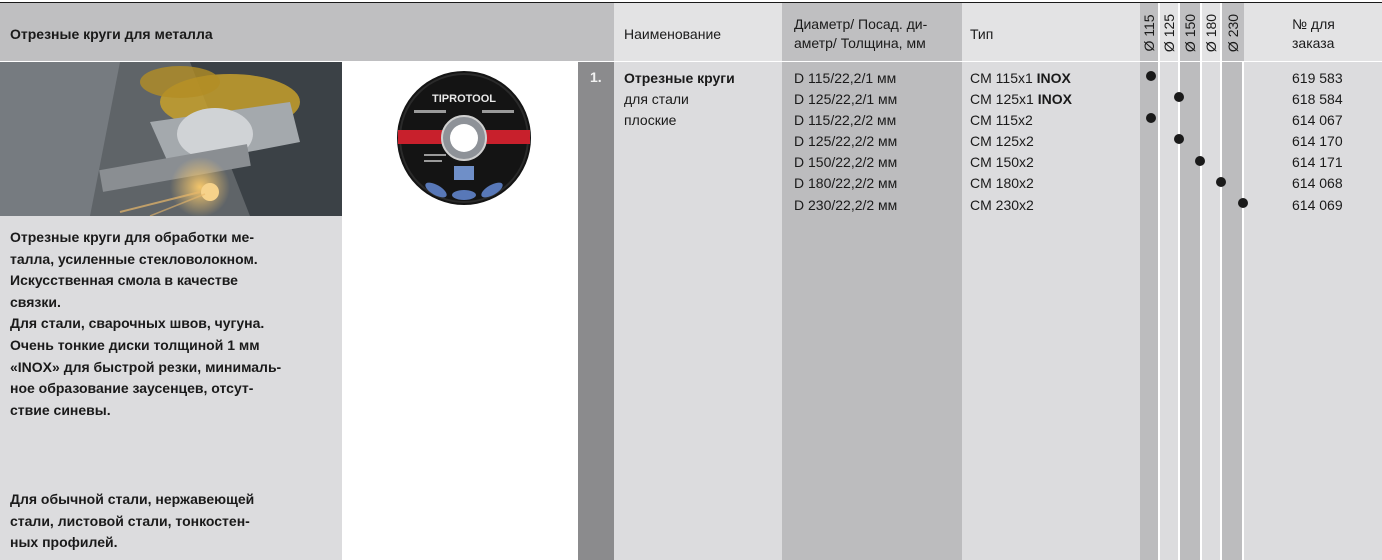 This screenshot has width=1382, height=560. What do you see at coordinates (130, 520) in the screenshot?
I see `description-line: стали, листовой стали, тонкостен-` at bounding box center [130, 520].